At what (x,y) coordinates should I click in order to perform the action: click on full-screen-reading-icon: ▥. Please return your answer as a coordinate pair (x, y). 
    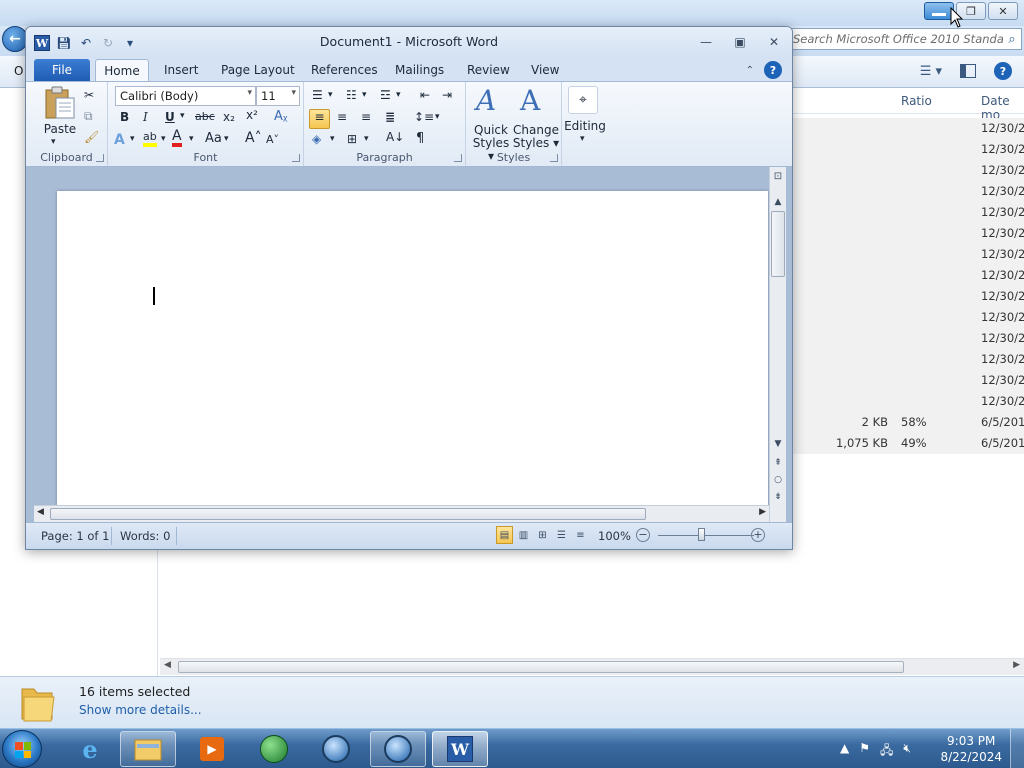
    Looking at the image, I should click on (523, 535).